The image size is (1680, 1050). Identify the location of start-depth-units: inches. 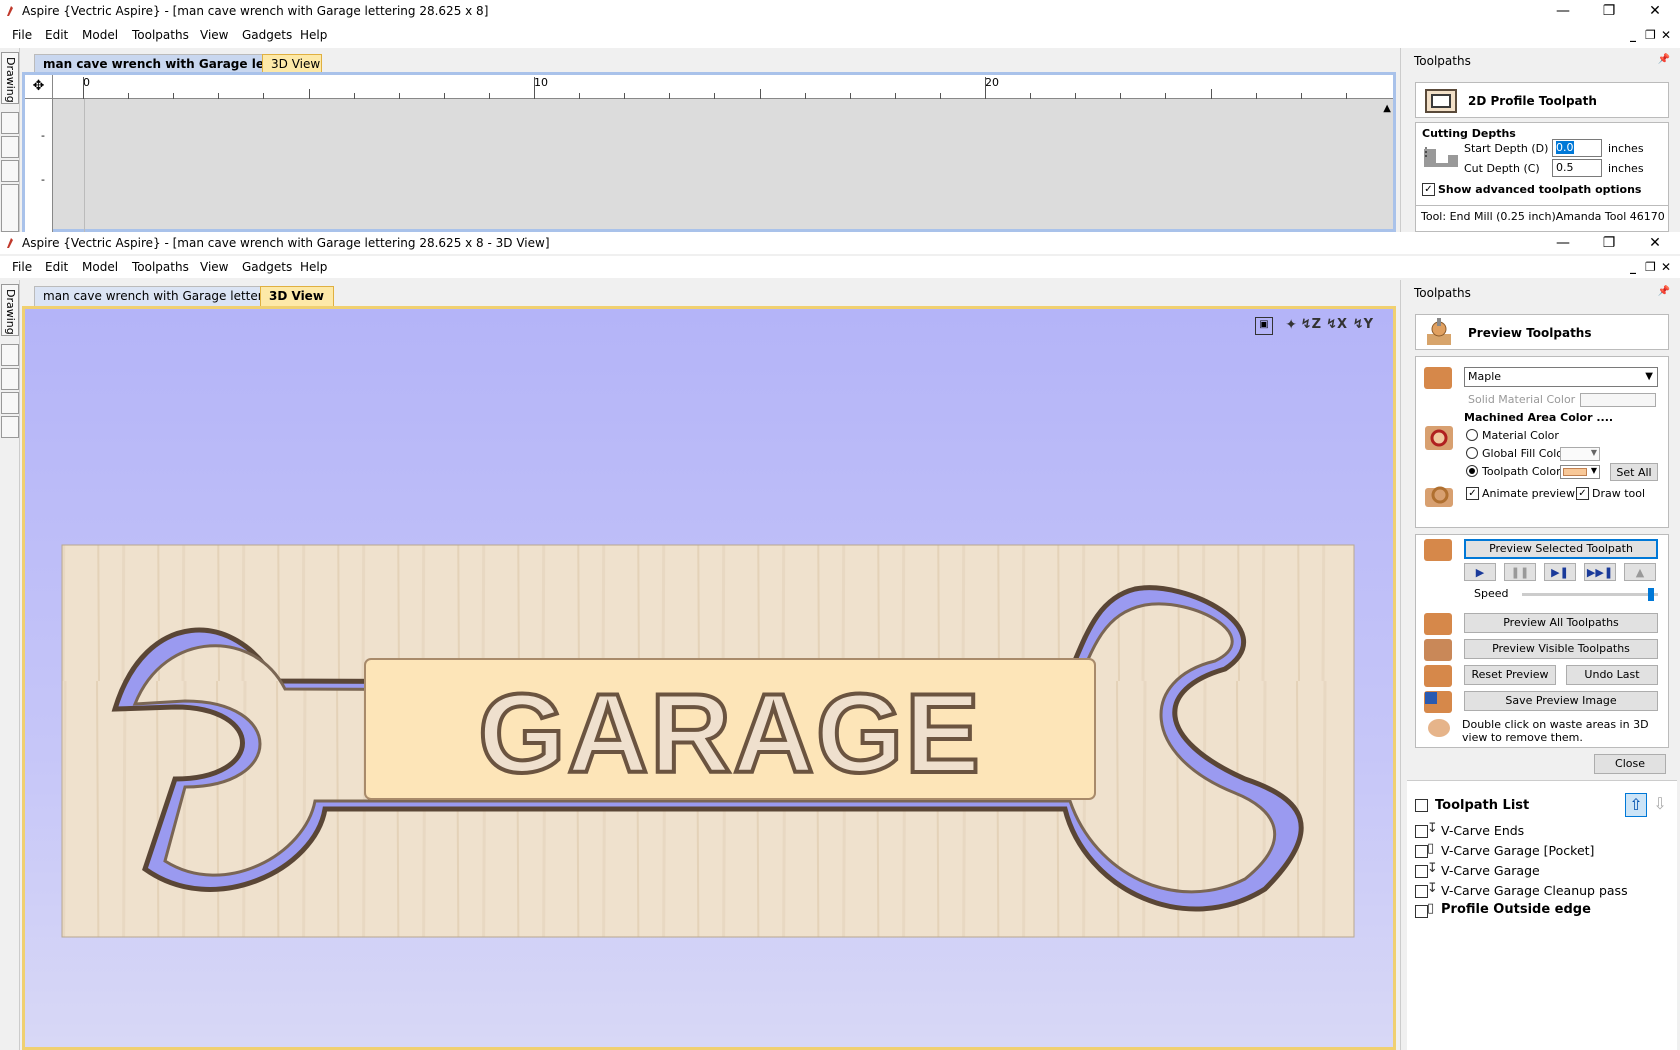
(1626, 148).